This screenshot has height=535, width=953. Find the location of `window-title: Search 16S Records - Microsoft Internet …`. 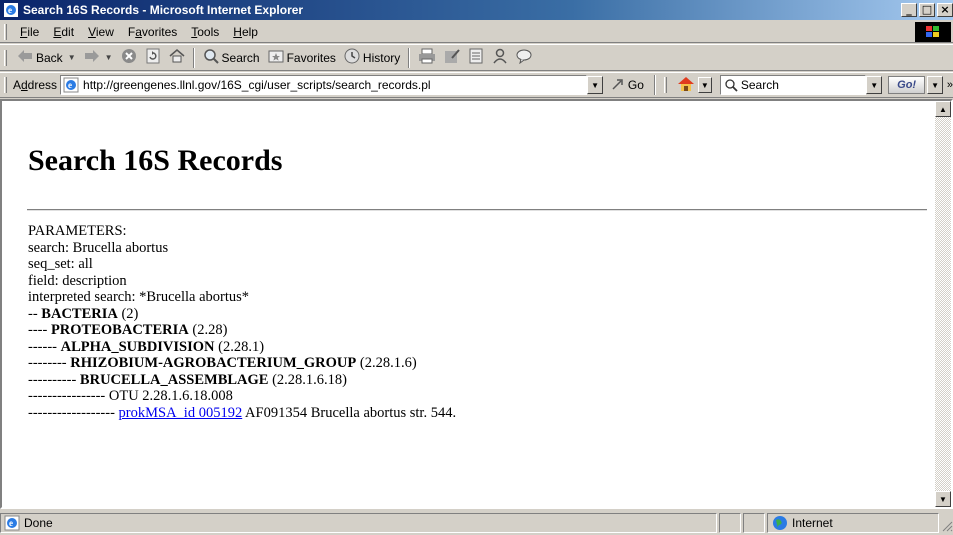

window-title: Search 16S Records - Microsoft Internet … is located at coordinates (163, 10).